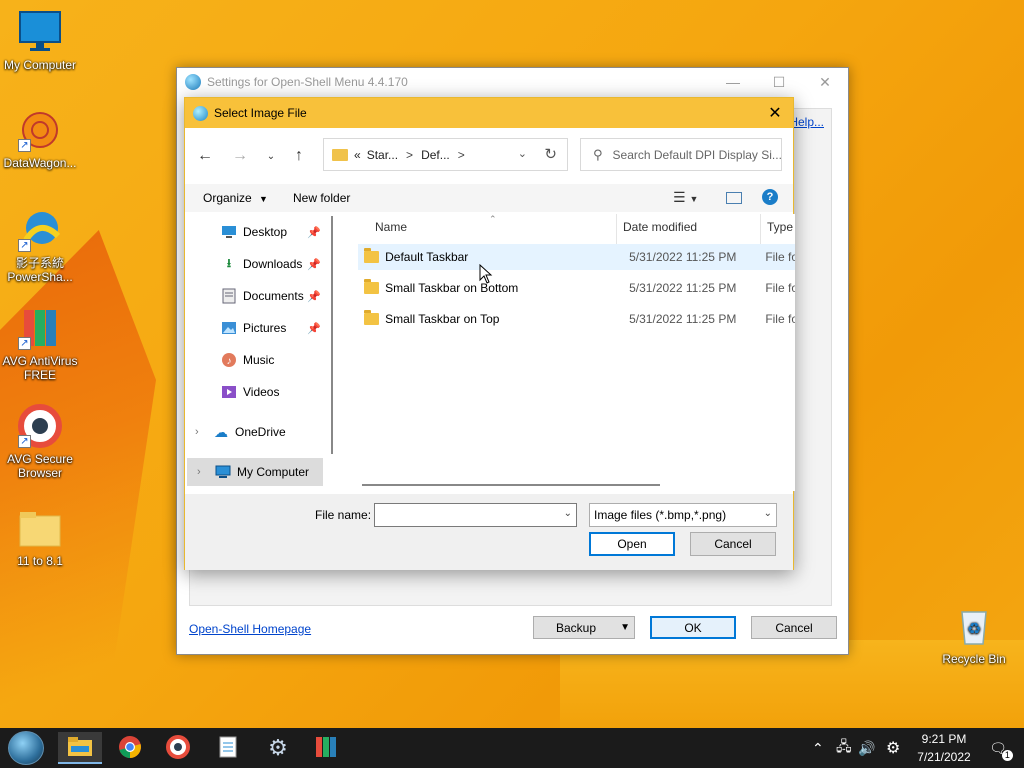 This screenshot has height=768, width=1024. Describe the element at coordinates (734, 198) in the screenshot. I see `preview-pane-icon` at that location.